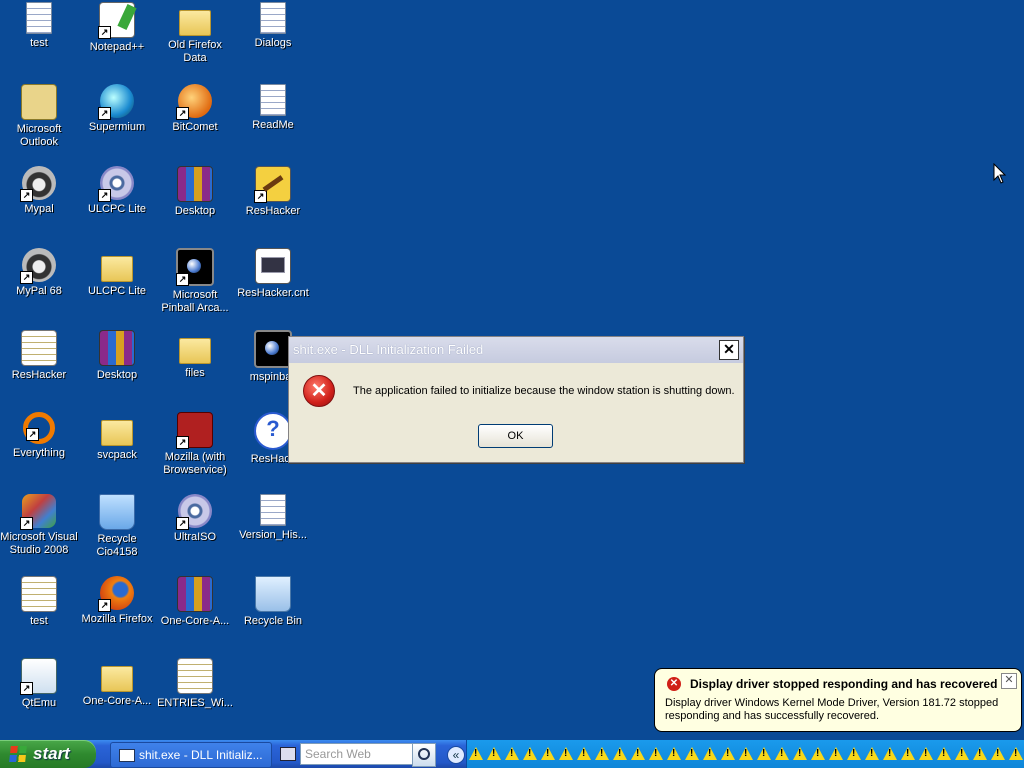  I want to click on desktop-icon: ResHacker.cnt, so click(273, 274).